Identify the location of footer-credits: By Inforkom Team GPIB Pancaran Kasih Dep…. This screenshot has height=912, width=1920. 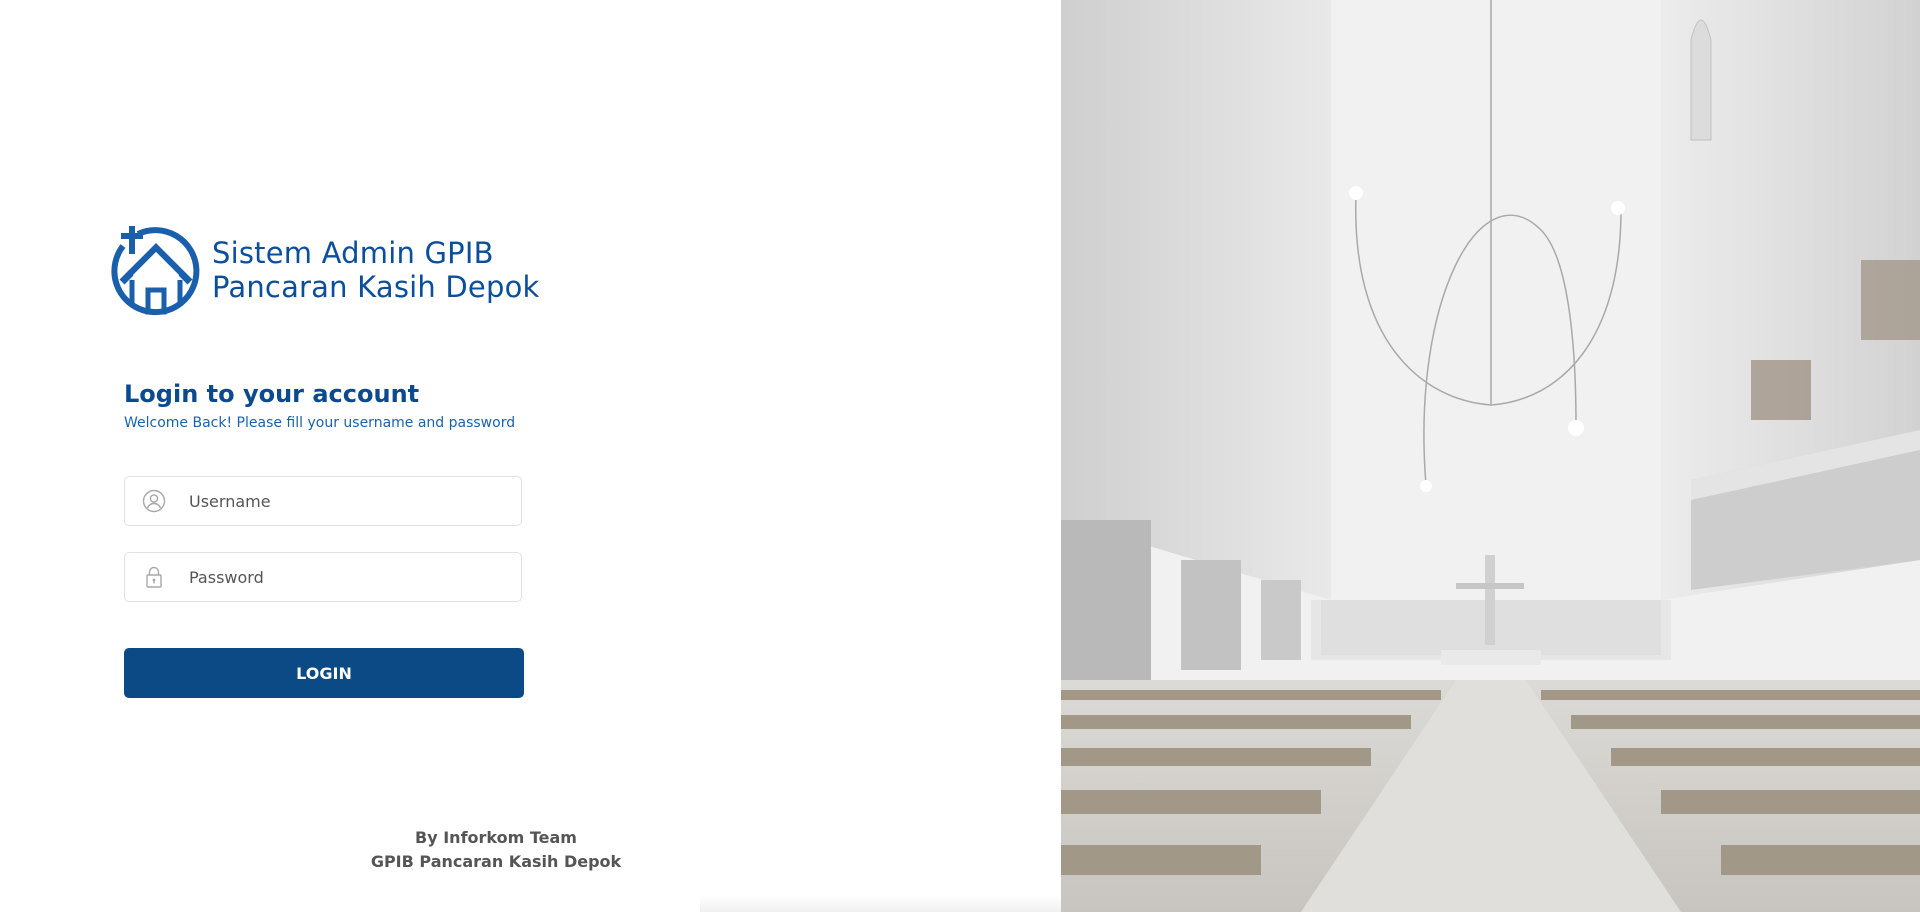
(496, 850).